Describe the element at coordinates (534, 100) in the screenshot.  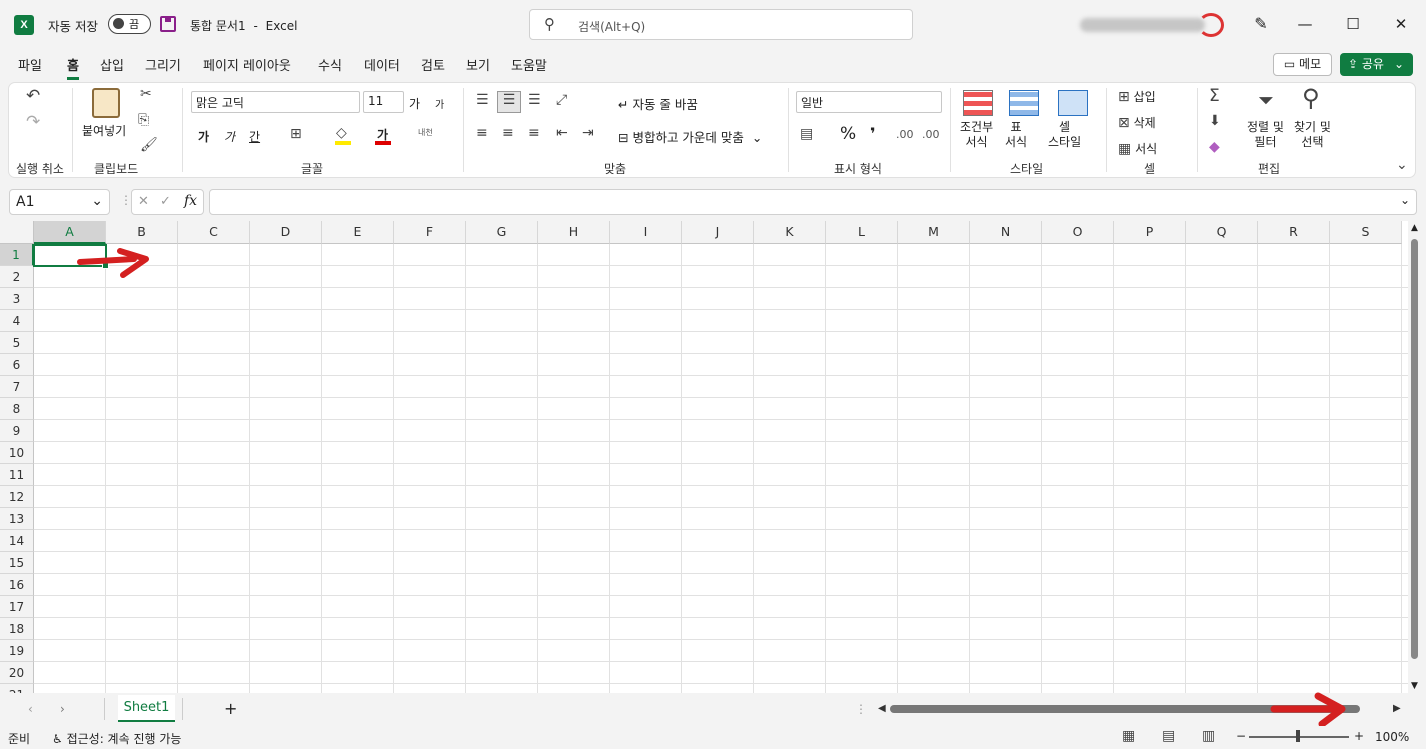
I see `align-bottom-icon: ☰` at that location.